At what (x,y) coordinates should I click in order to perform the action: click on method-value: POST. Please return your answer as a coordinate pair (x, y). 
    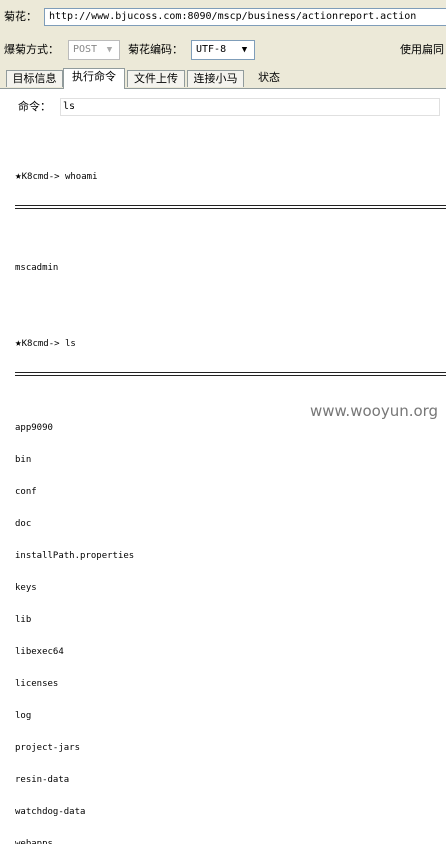
    Looking at the image, I should click on (85, 49).